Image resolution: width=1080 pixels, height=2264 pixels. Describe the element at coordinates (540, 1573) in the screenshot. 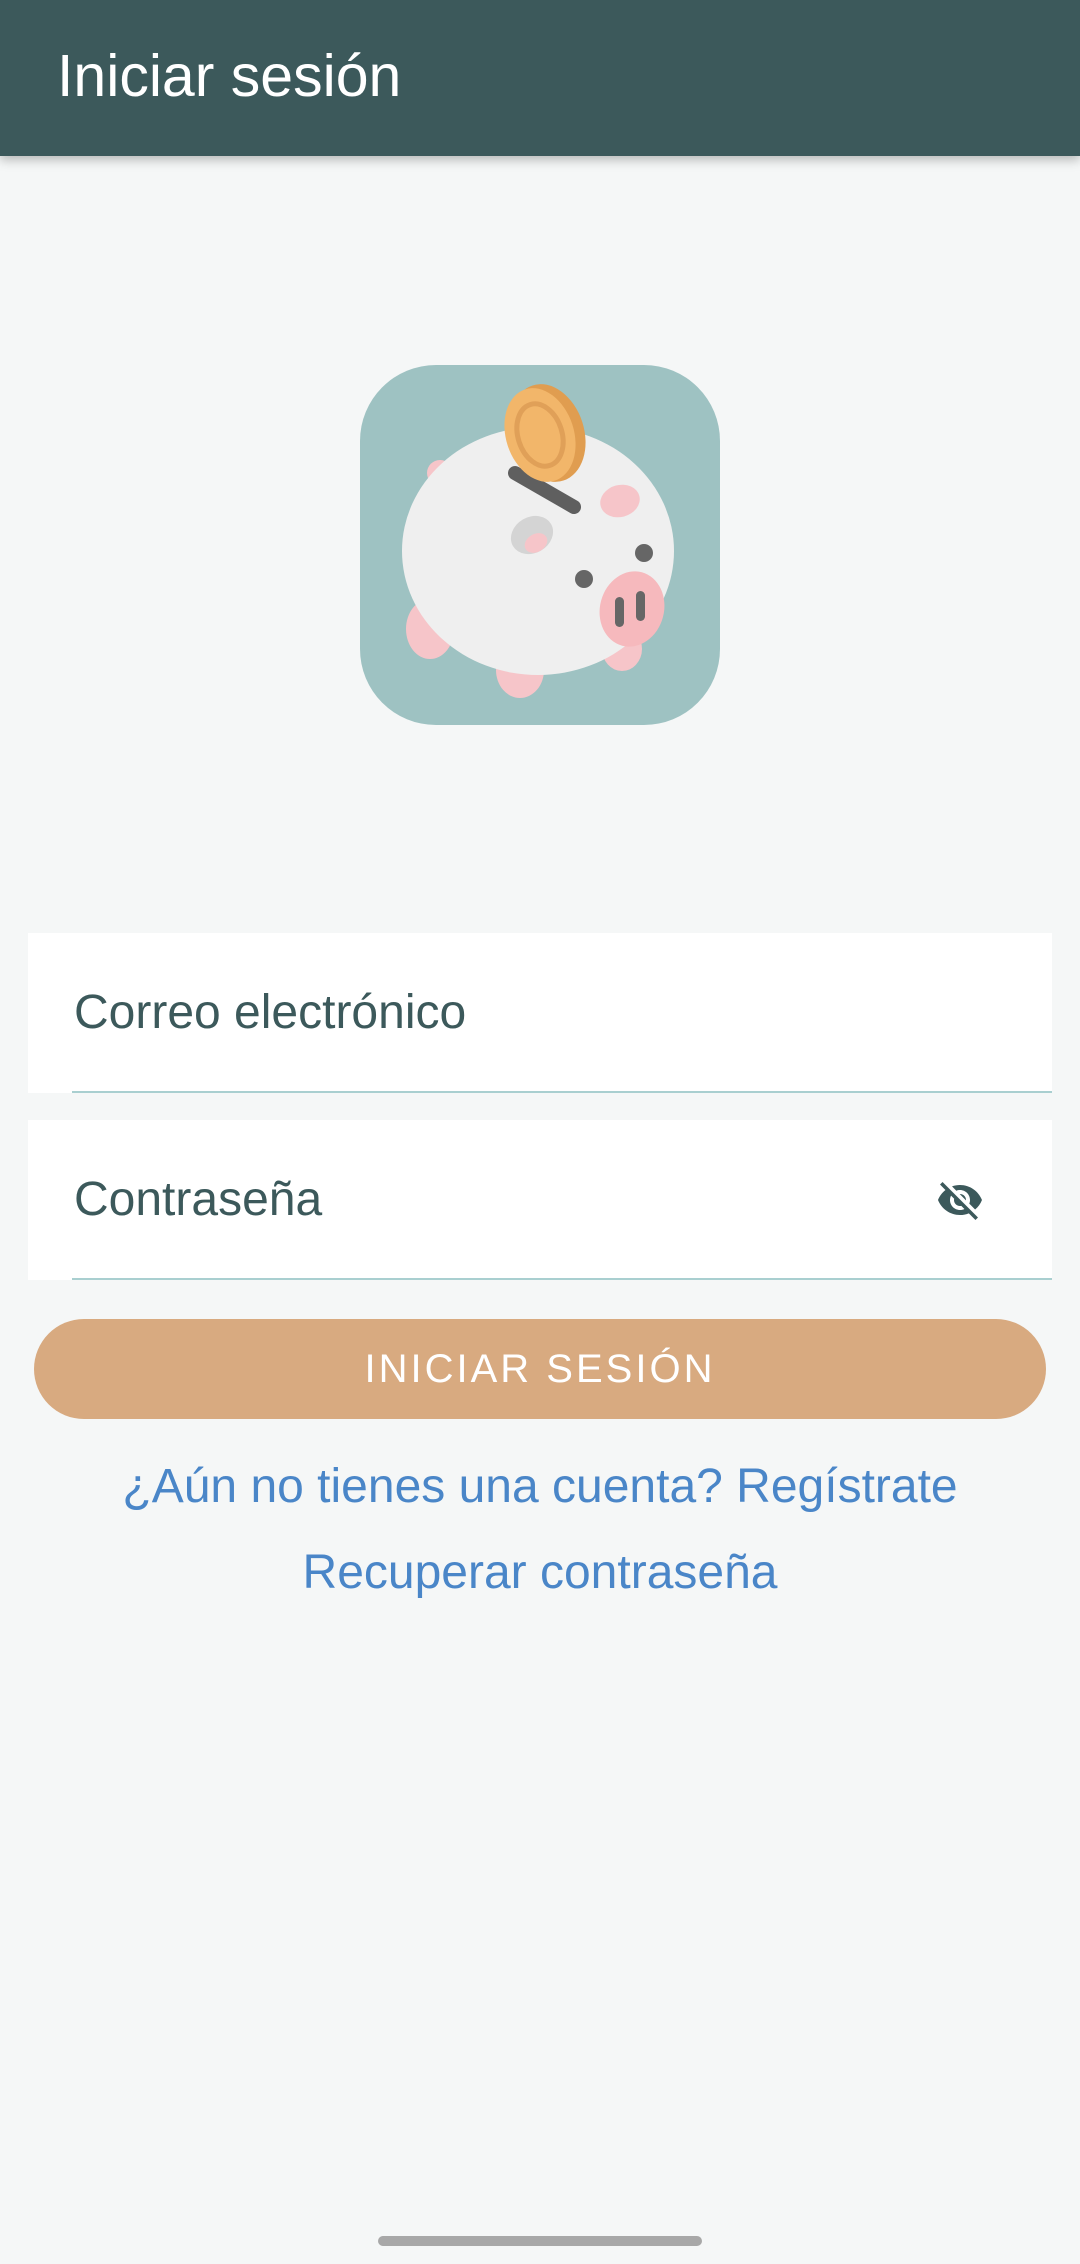

I see `recover-password-link: Recuperar contraseña` at that location.